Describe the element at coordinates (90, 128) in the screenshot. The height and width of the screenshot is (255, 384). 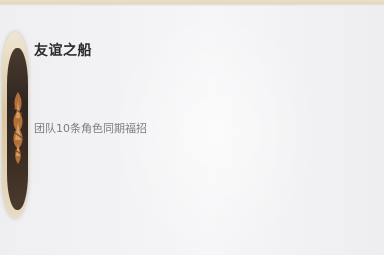
I see `achievement-description: 团队10条角色同期福招` at that location.